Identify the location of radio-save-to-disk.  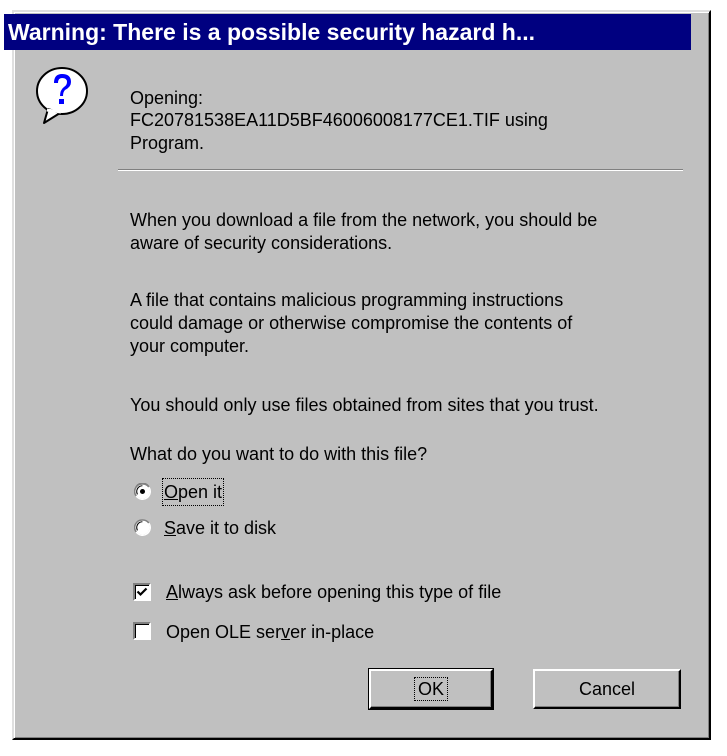
(142, 527).